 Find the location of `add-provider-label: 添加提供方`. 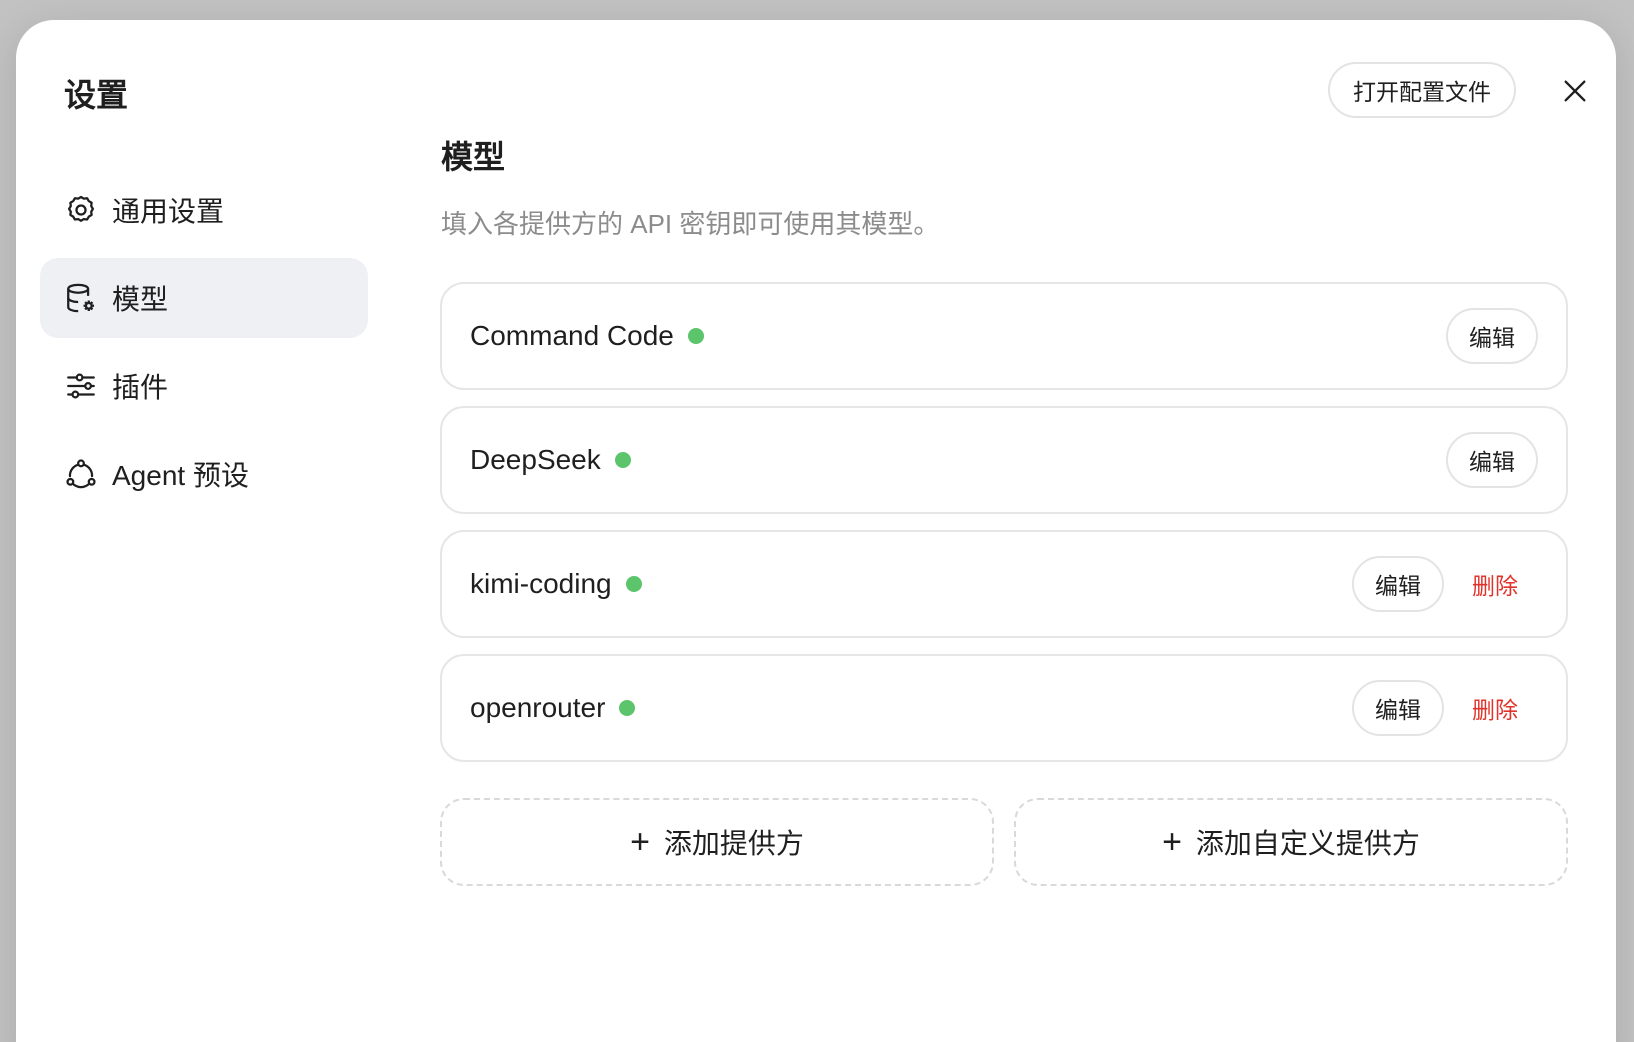

add-provider-label: 添加提供方 is located at coordinates (733, 843).